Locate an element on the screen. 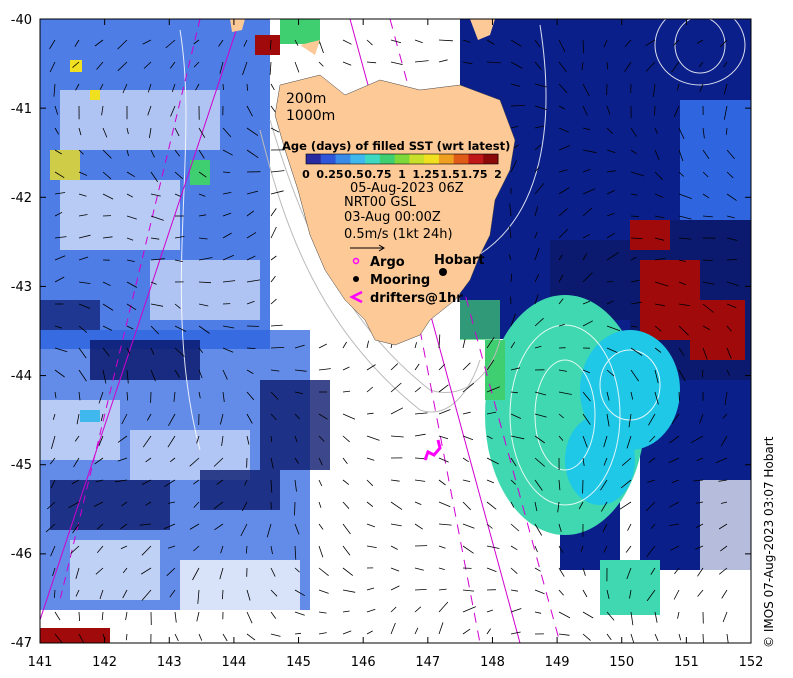  hobart-marker is located at coordinates (443, 272).